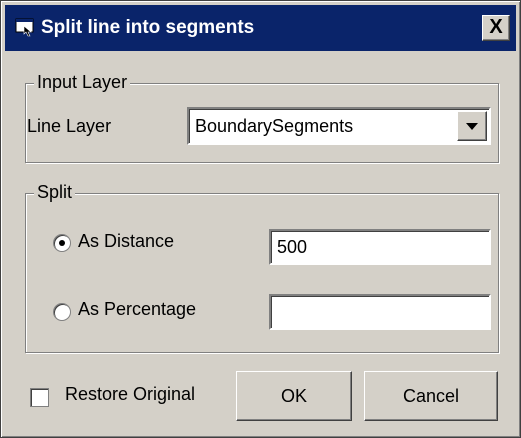  I want to click on percentage-input, so click(380, 312).